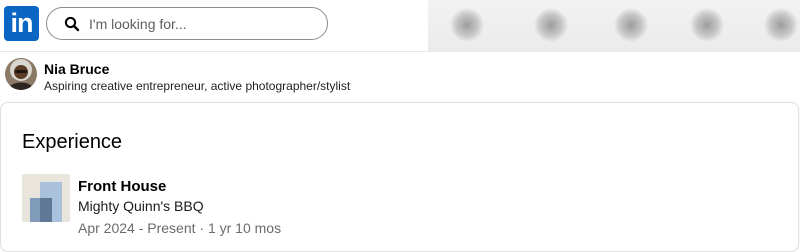  I want to click on search-input, so click(199, 23).